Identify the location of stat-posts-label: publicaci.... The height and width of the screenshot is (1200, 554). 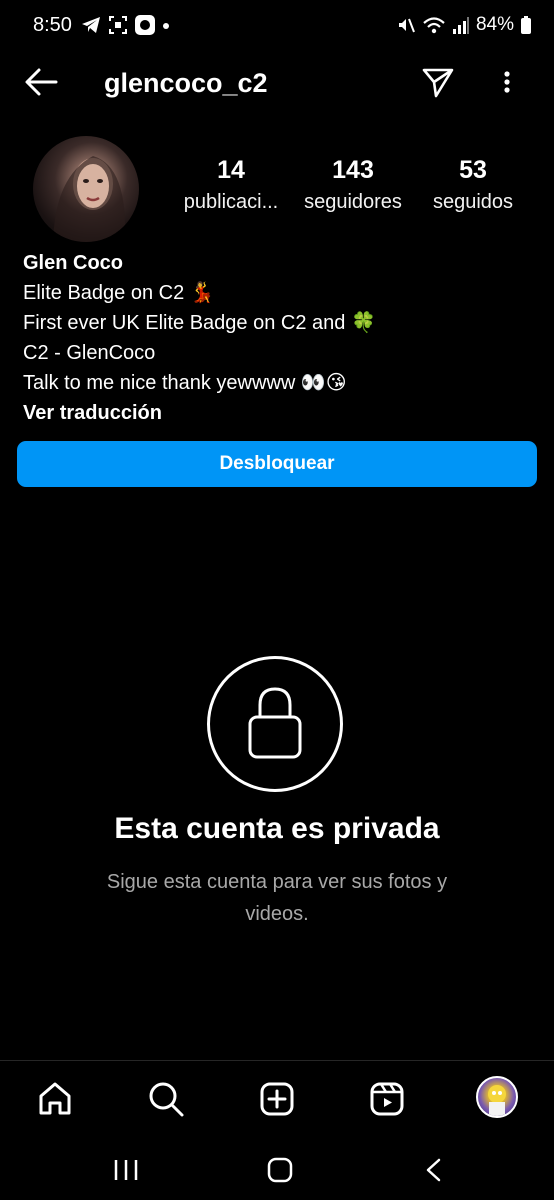
(231, 202).